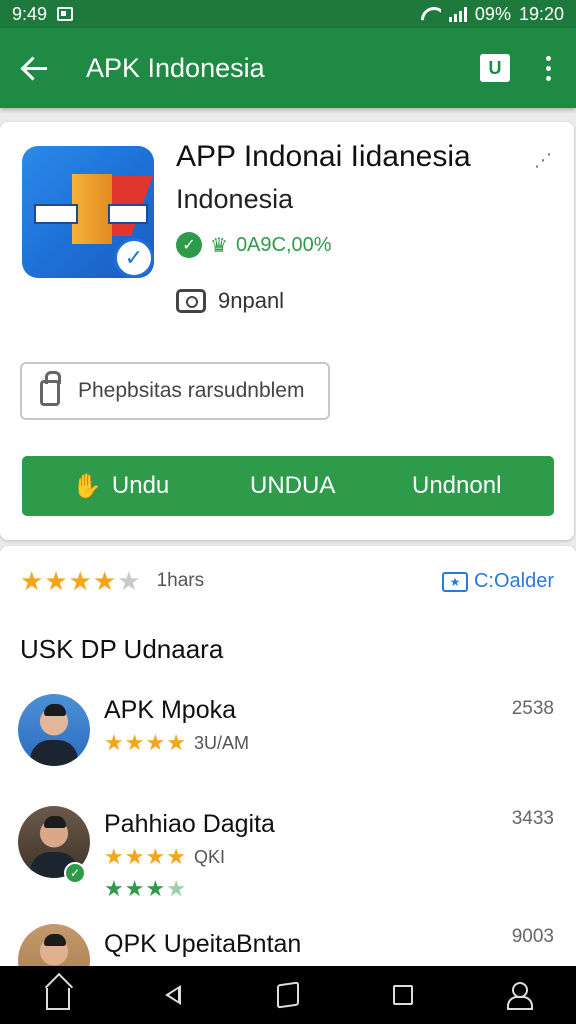 This screenshot has height=1024, width=576. I want to click on wifi-icon, so click(431, 14).